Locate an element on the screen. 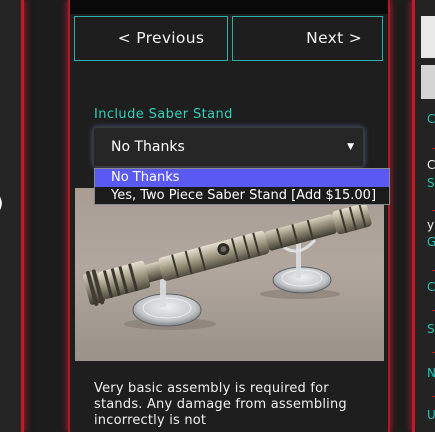 The width and height of the screenshot is (435, 432). right-panel-link: U is located at coordinates (431, 415).